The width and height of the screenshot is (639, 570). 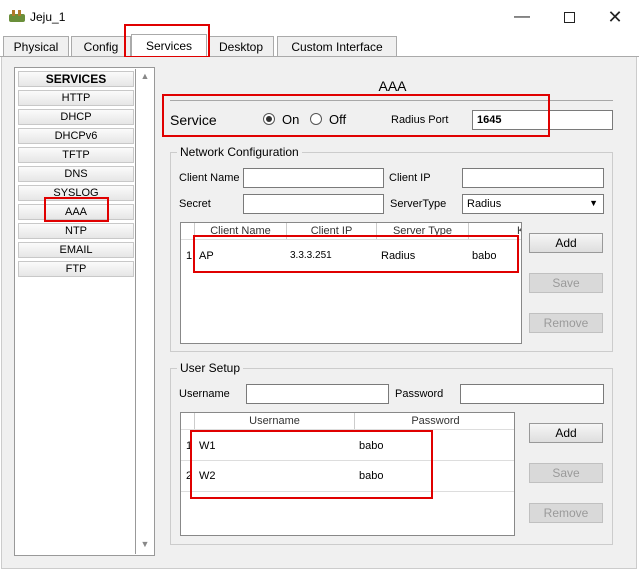 I want to click on row-number: 1, so click(x=189, y=256).